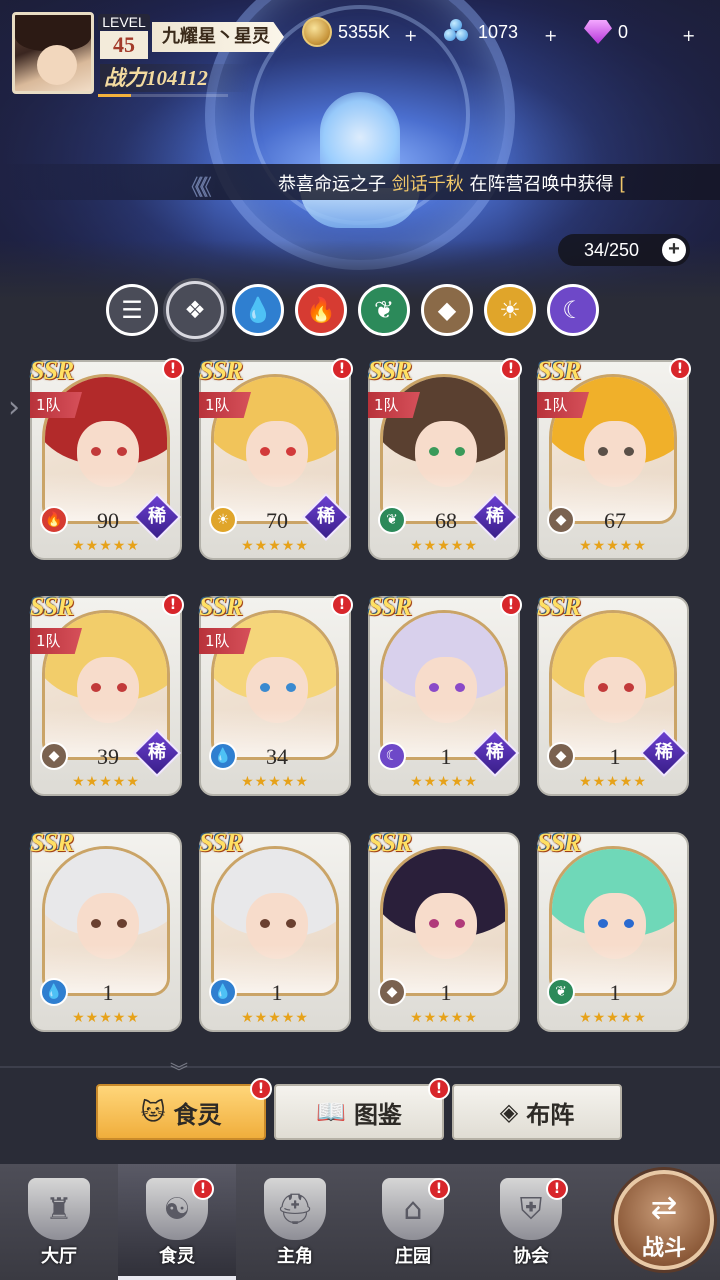 Image resolution: width=720 pixels, height=1280 pixels. I want to click on spirit-card: SSR! 1队 🔥 90 稀 ★★★★★, so click(107, 458).